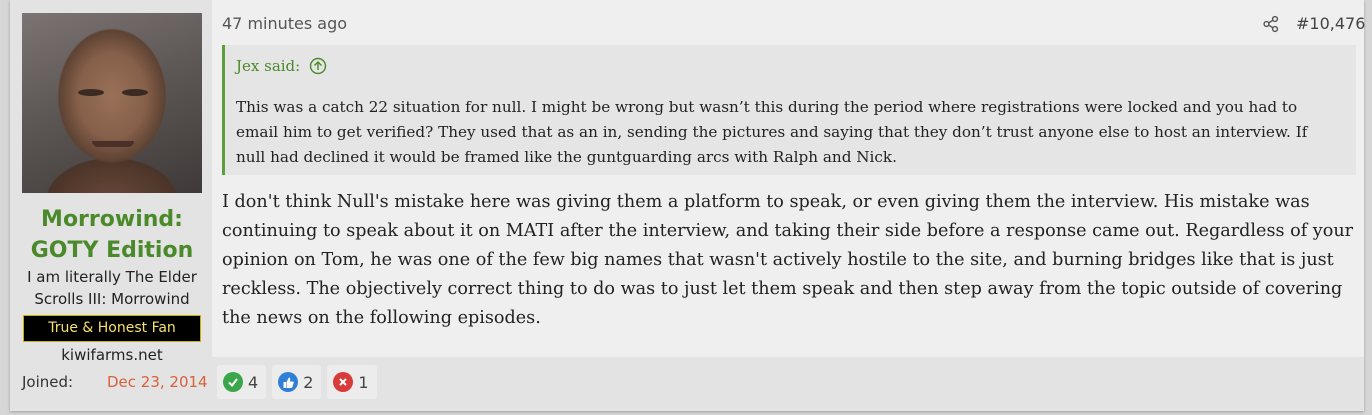 The image size is (1372, 415). Describe the element at coordinates (343, 382) in the screenshot. I see `x-icon` at that location.